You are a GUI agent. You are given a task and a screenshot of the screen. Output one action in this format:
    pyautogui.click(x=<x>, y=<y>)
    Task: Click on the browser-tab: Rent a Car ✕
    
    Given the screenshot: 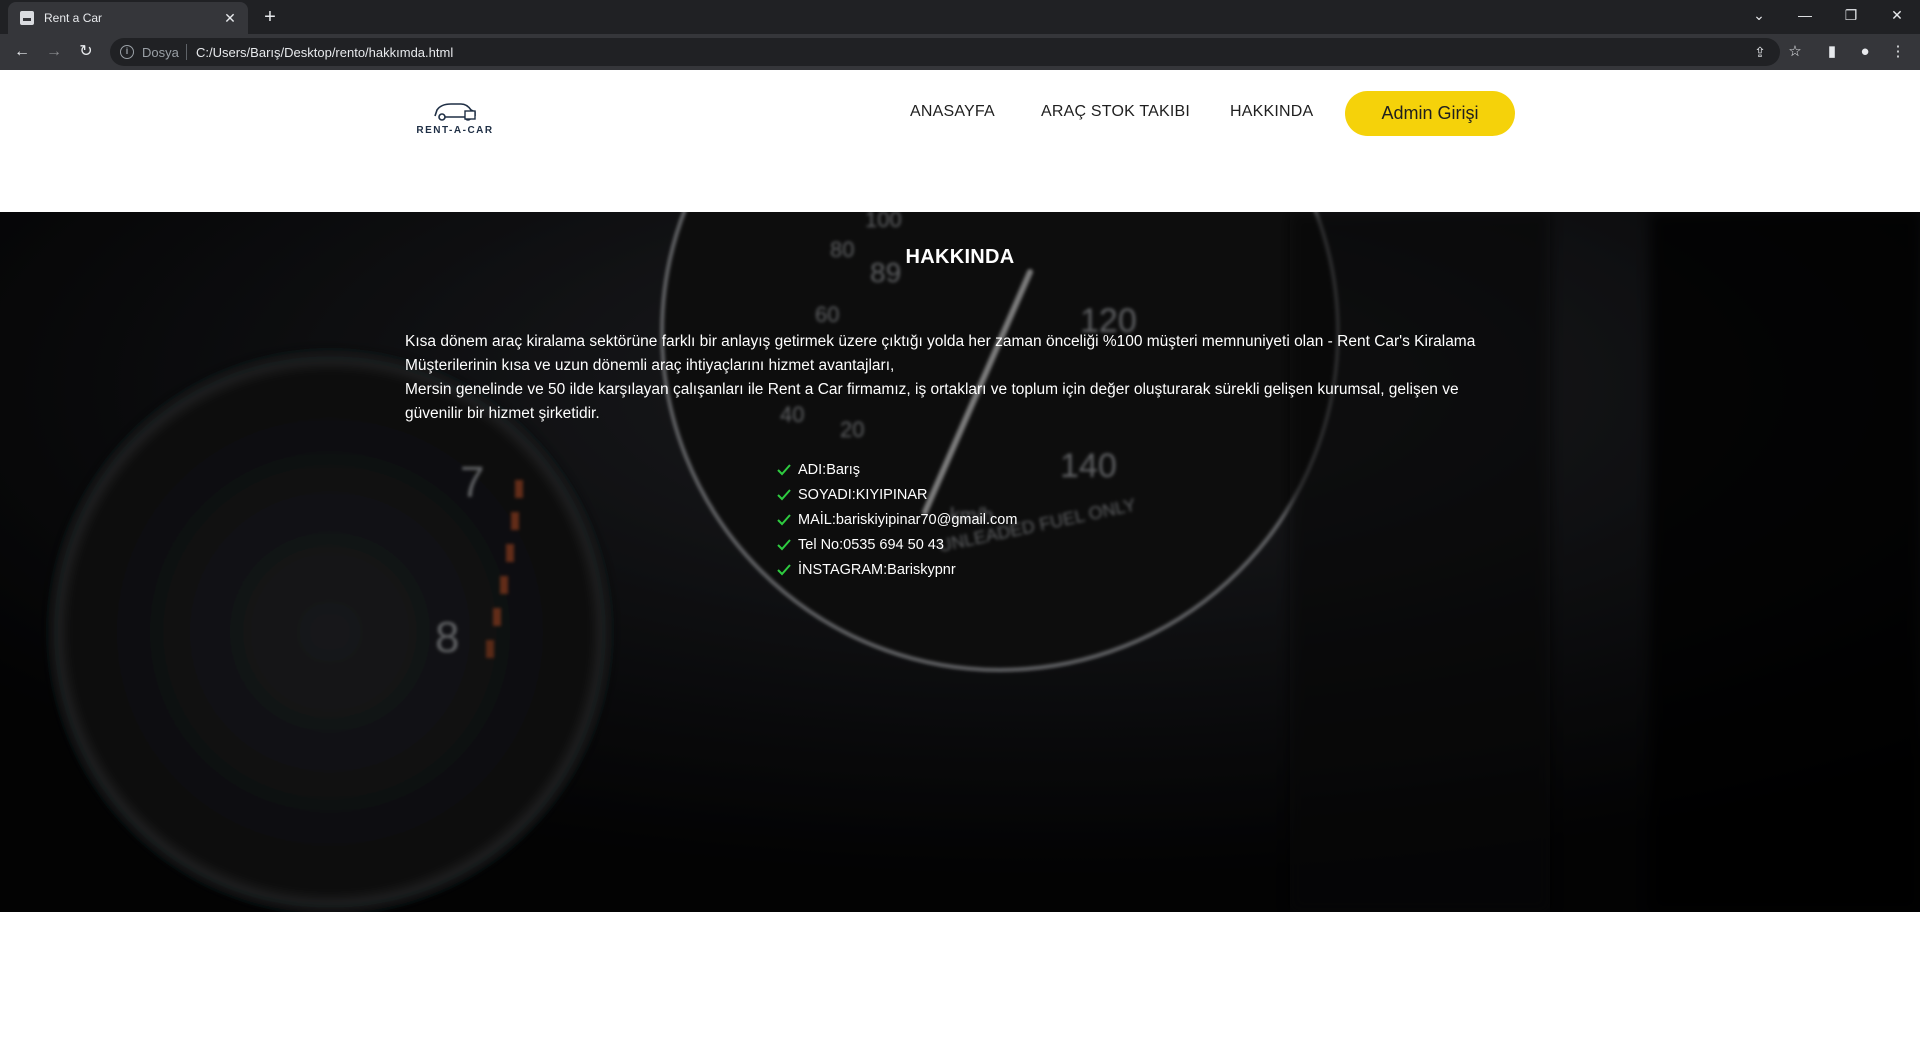 What is the action you would take?
    pyautogui.click(x=128, y=18)
    